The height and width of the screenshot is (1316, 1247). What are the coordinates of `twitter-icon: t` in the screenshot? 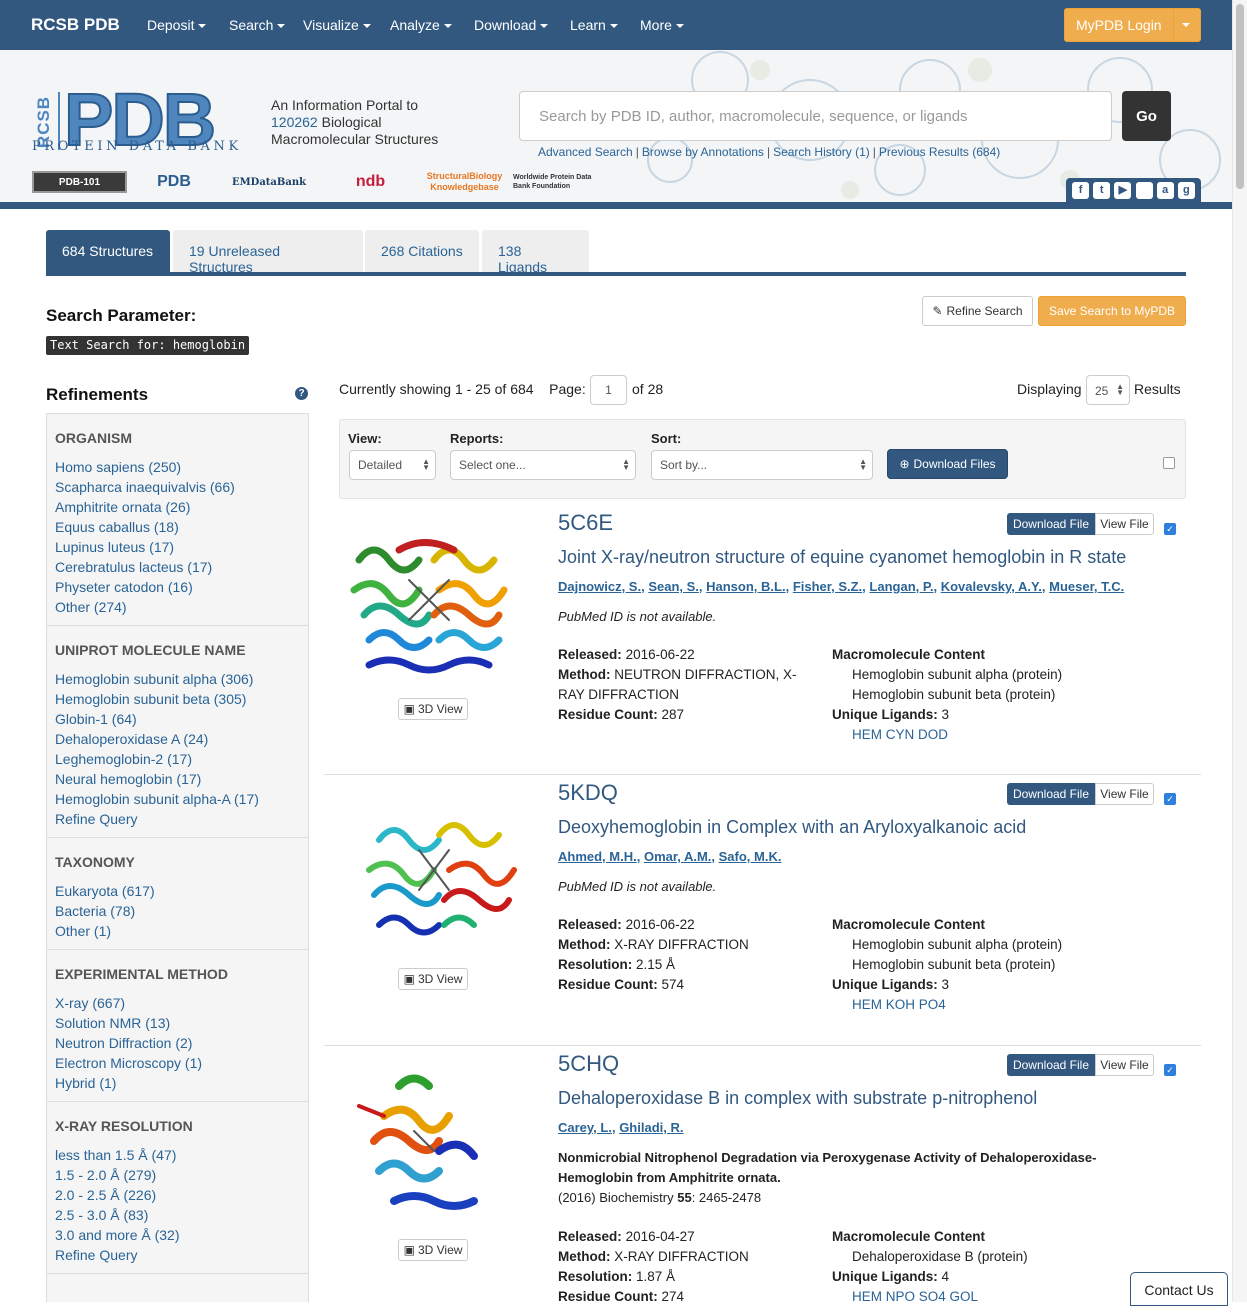 It's located at (1102, 190).